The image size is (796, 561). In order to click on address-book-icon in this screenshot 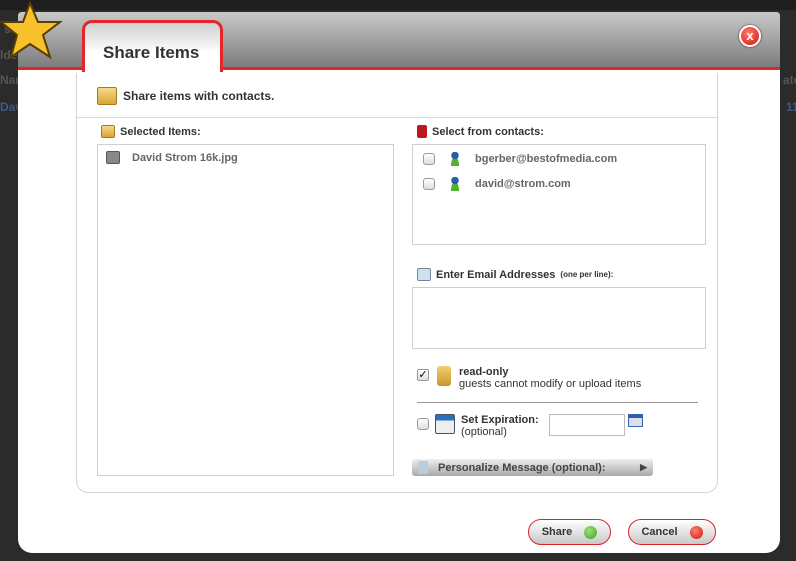, I will do `click(422, 131)`.